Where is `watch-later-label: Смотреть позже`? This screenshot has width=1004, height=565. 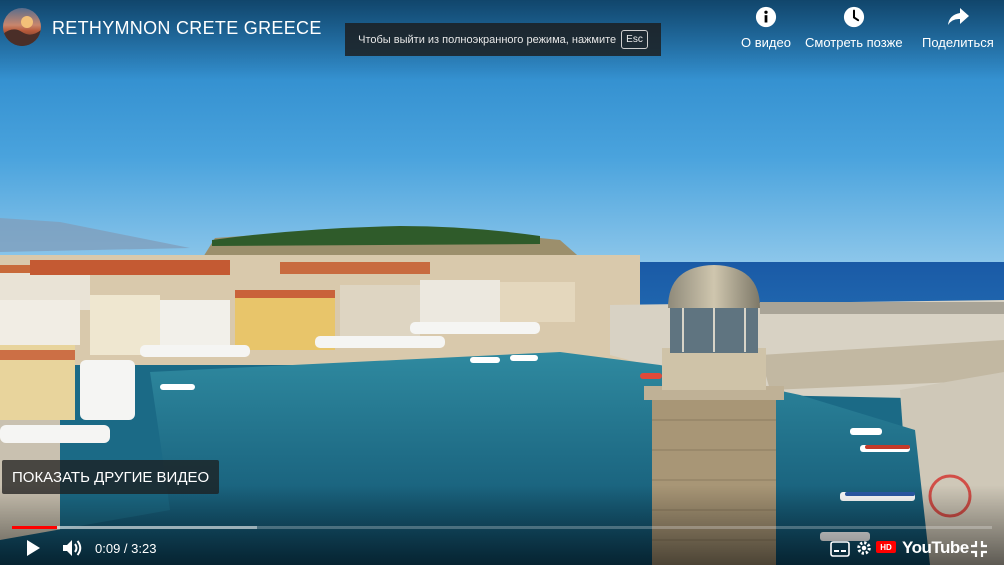 watch-later-label: Смотреть позже is located at coordinates (854, 42).